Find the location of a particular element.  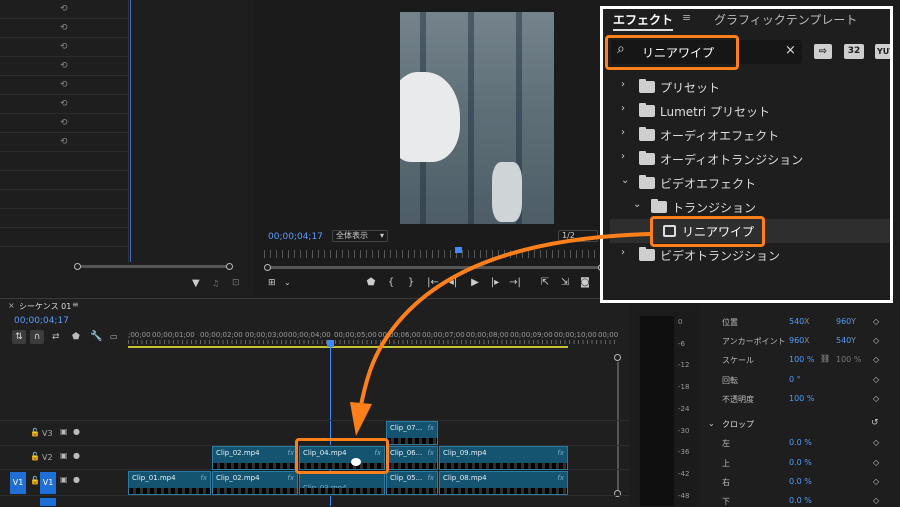

effects-item-presets: › プリセット is located at coordinates (750, 87).